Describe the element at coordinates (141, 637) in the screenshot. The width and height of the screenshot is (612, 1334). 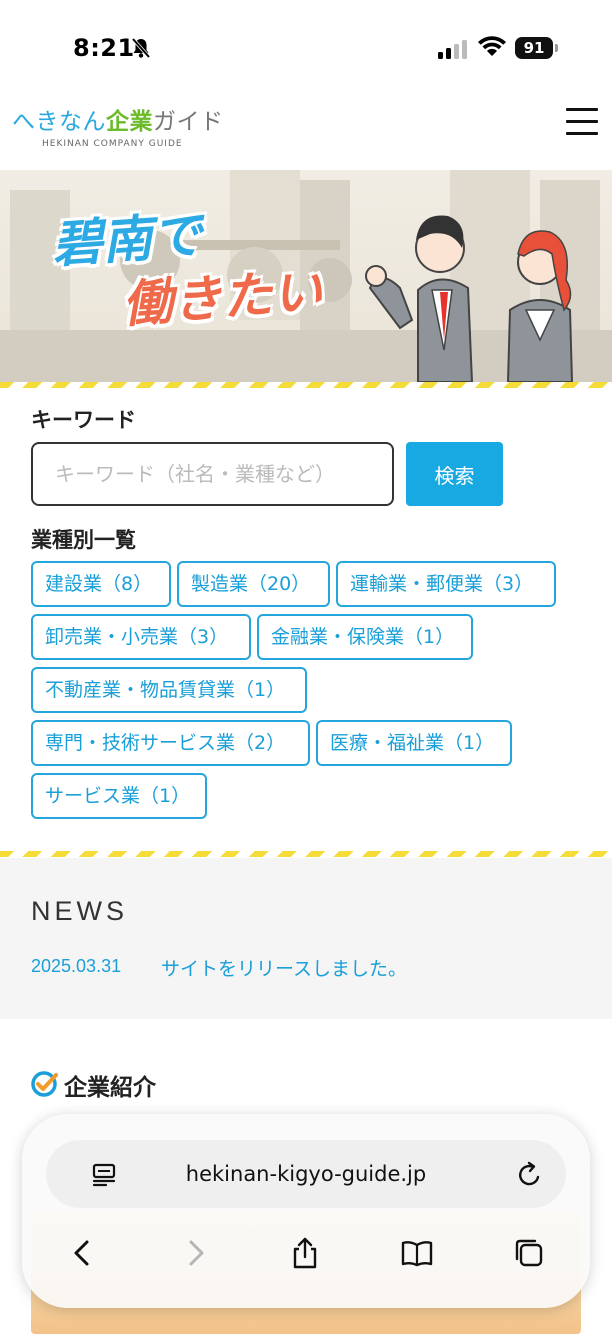
I see `category-wholesale-retail: 卸売業・小売業（3）` at that location.